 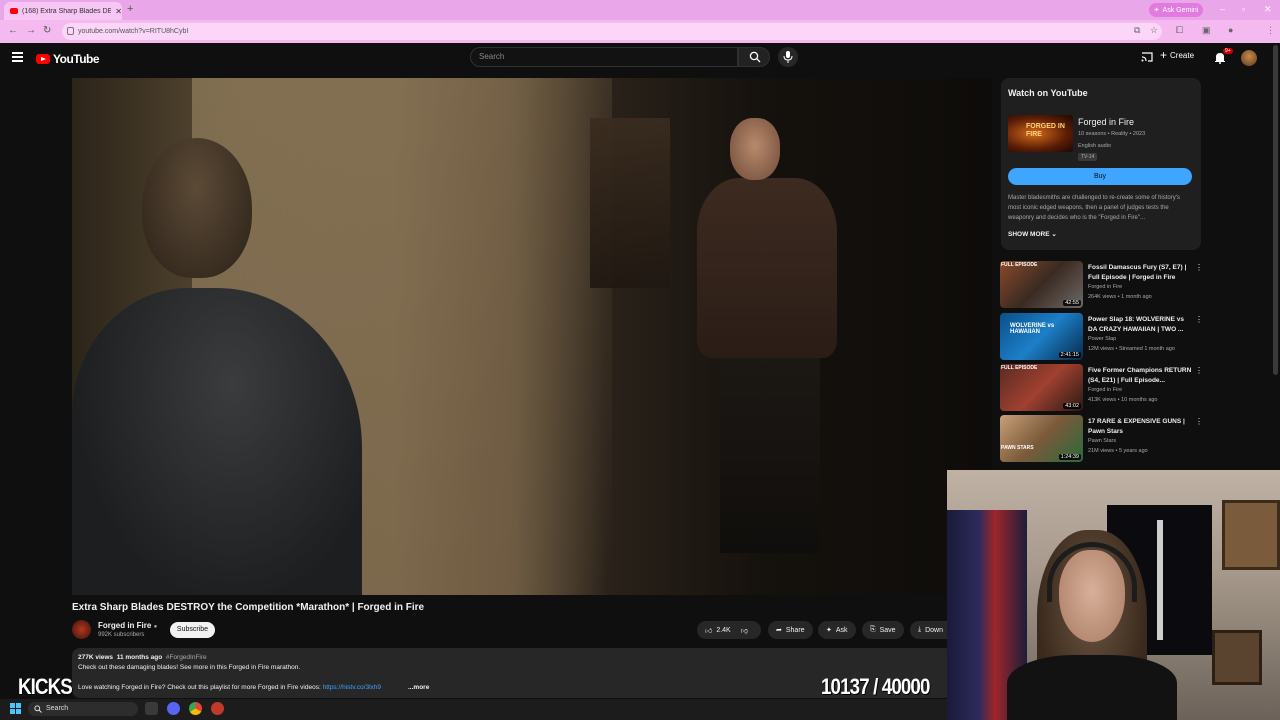 I want to click on create-button: + Create, so click(x=1177, y=55).